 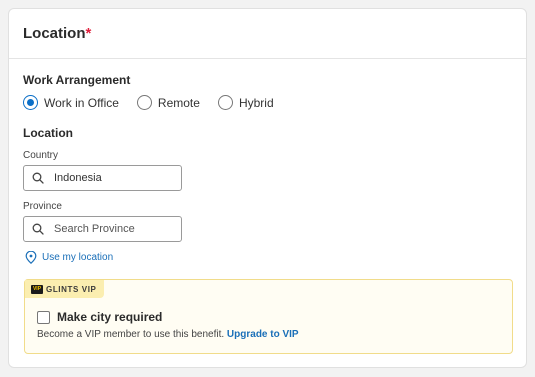 I want to click on work-arrangement-radio-group: Work in Office Remote Hybrid, so click(x=157, y=102).